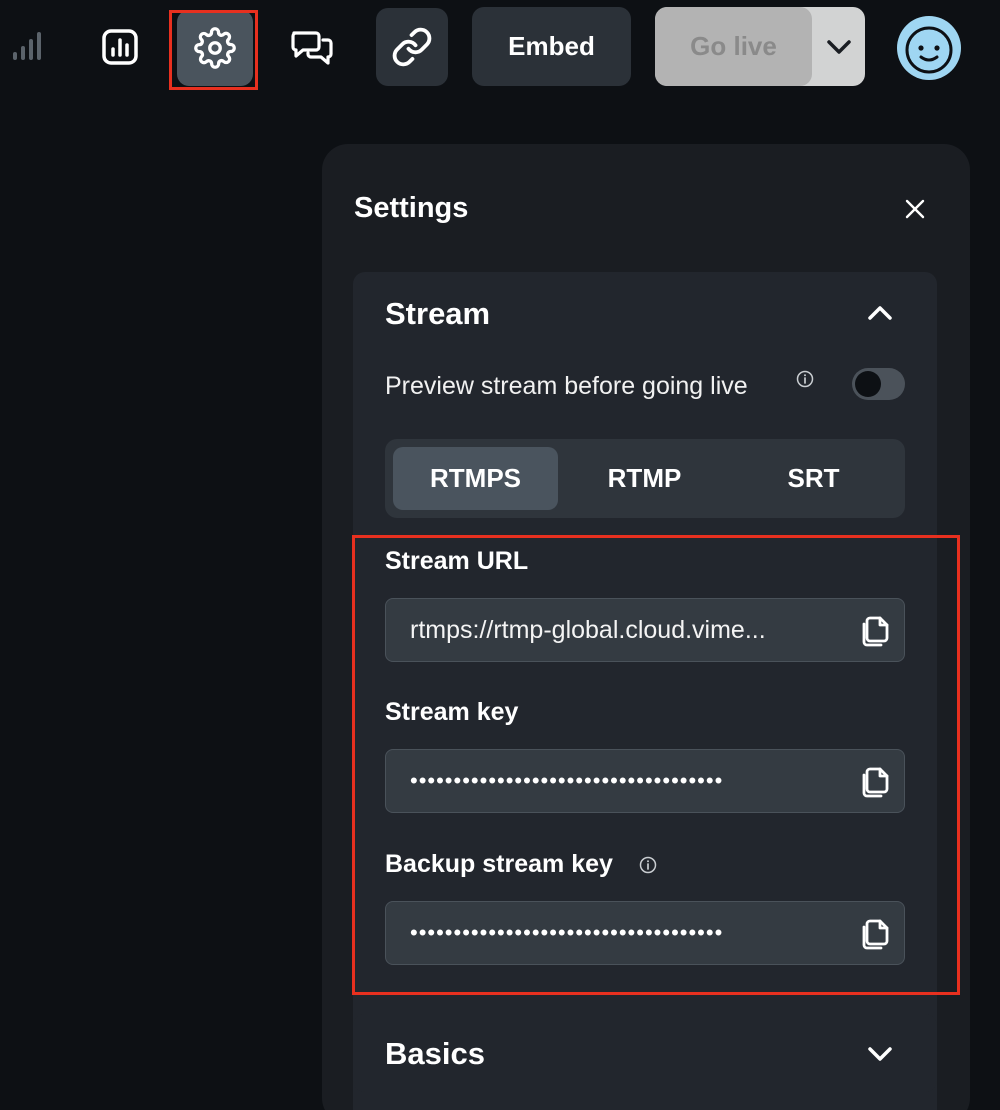 This screenshot has width=1000, height=1110. I want to click on top-toolbar: Embed Go live, so click(500, 50).